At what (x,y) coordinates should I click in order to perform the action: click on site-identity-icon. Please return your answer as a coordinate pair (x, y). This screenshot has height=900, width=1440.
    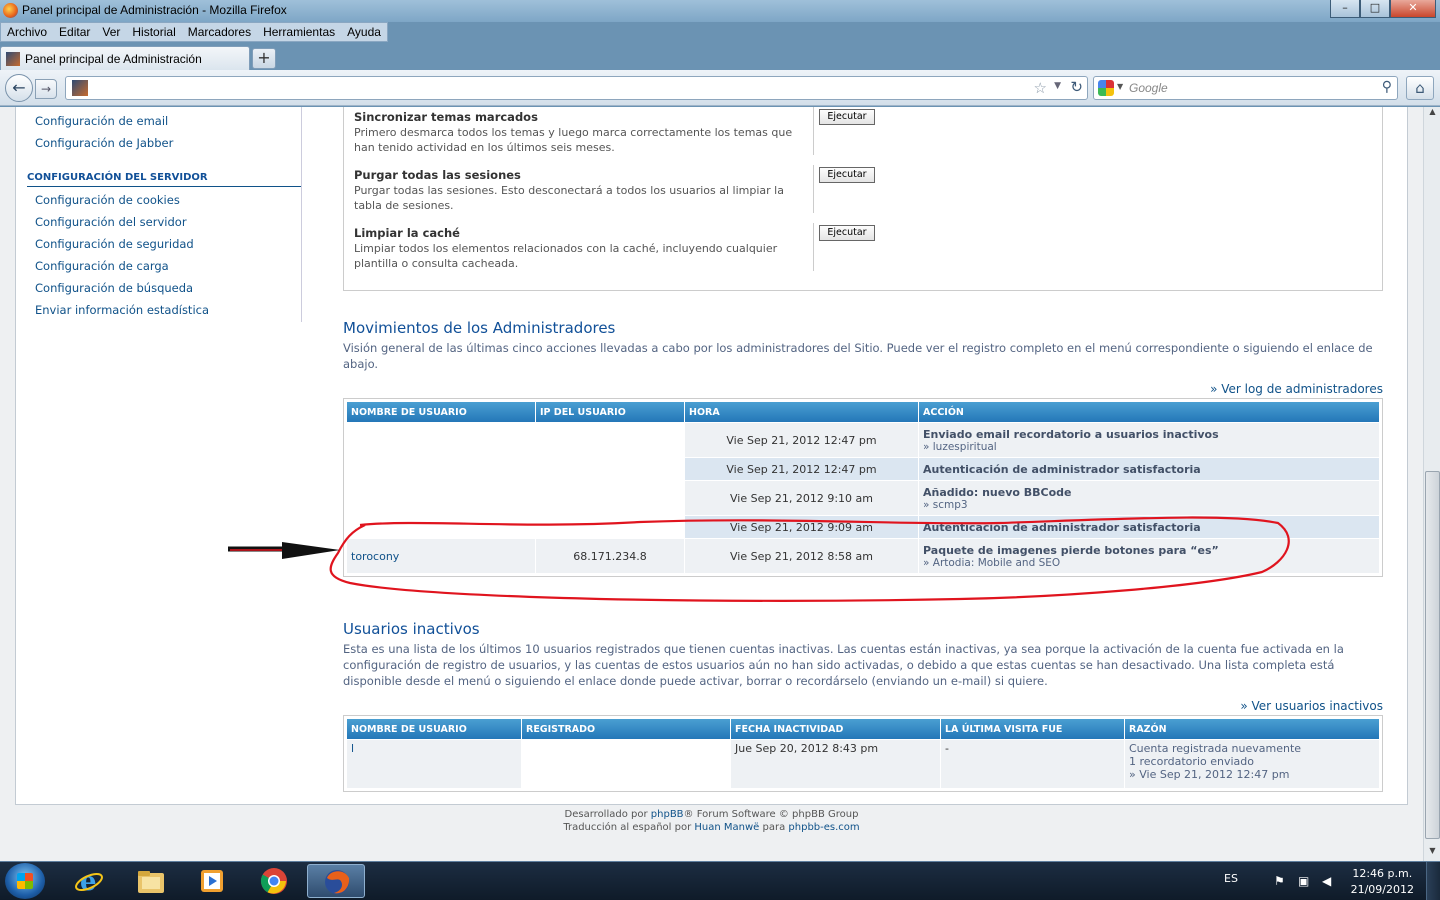
    Looking at the image, I should click on (80, 88).